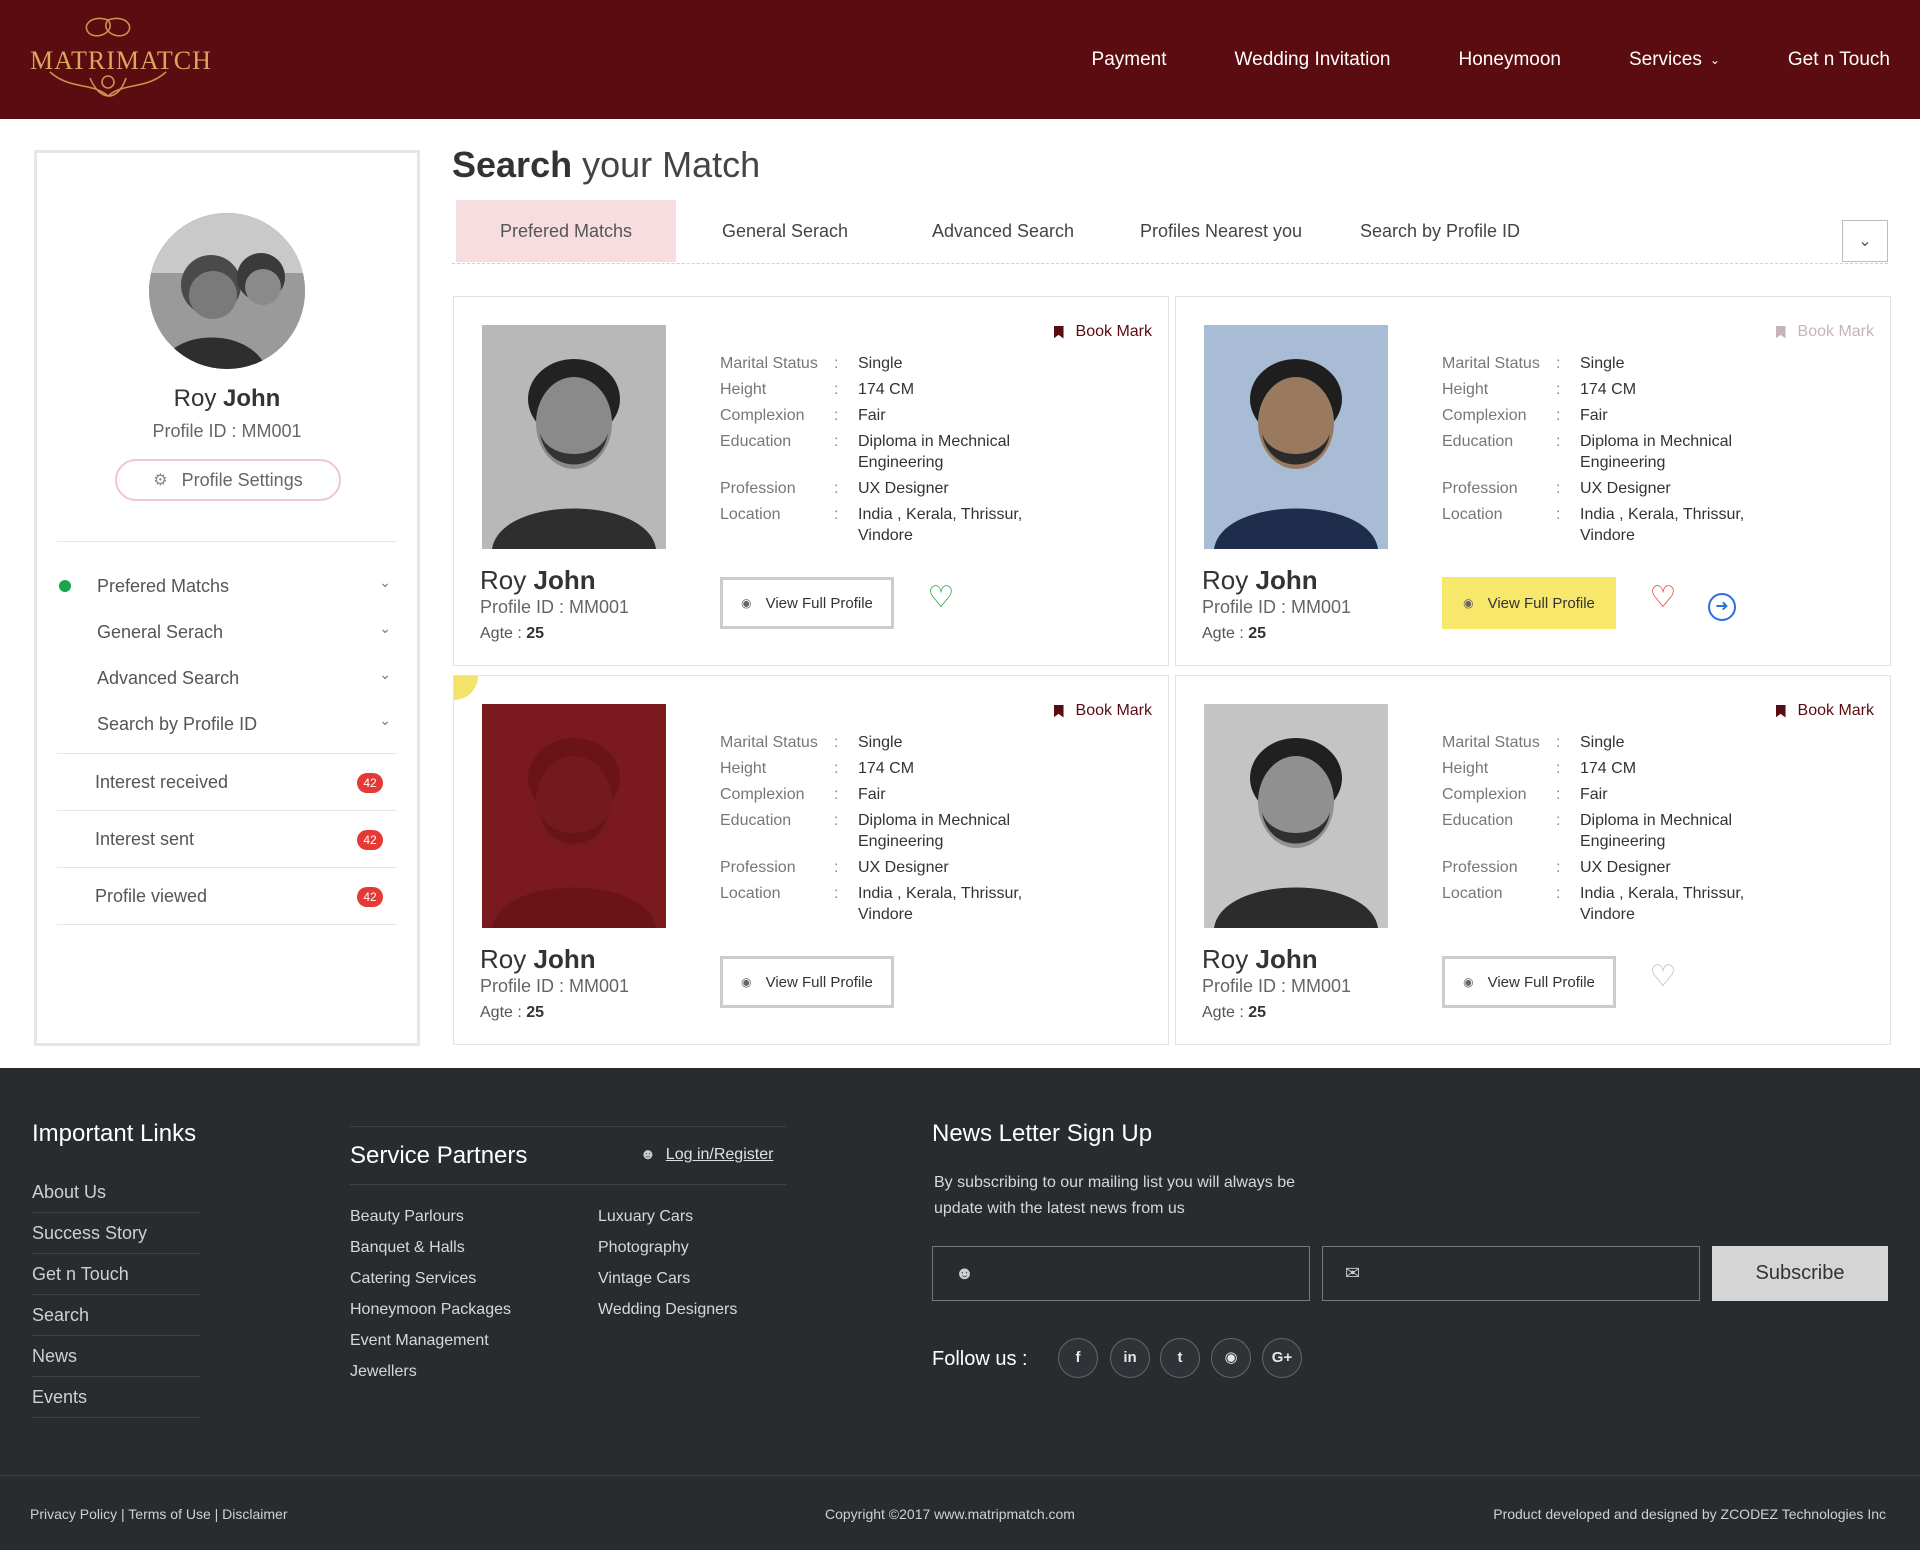  Describe the element at coordinates (667, 1250) in the screenshot. I see `partner-link: Photography` at that location.